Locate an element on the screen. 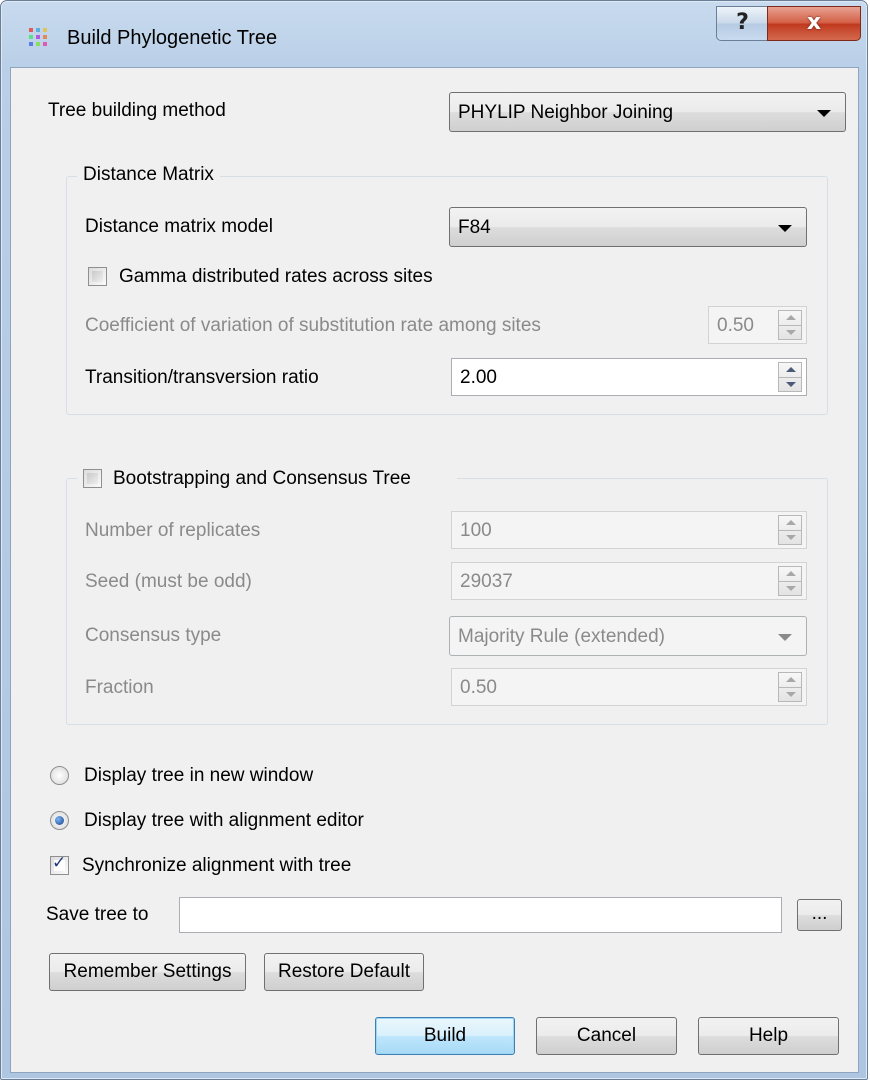  close-button: x is located at coordinates (814, 23).